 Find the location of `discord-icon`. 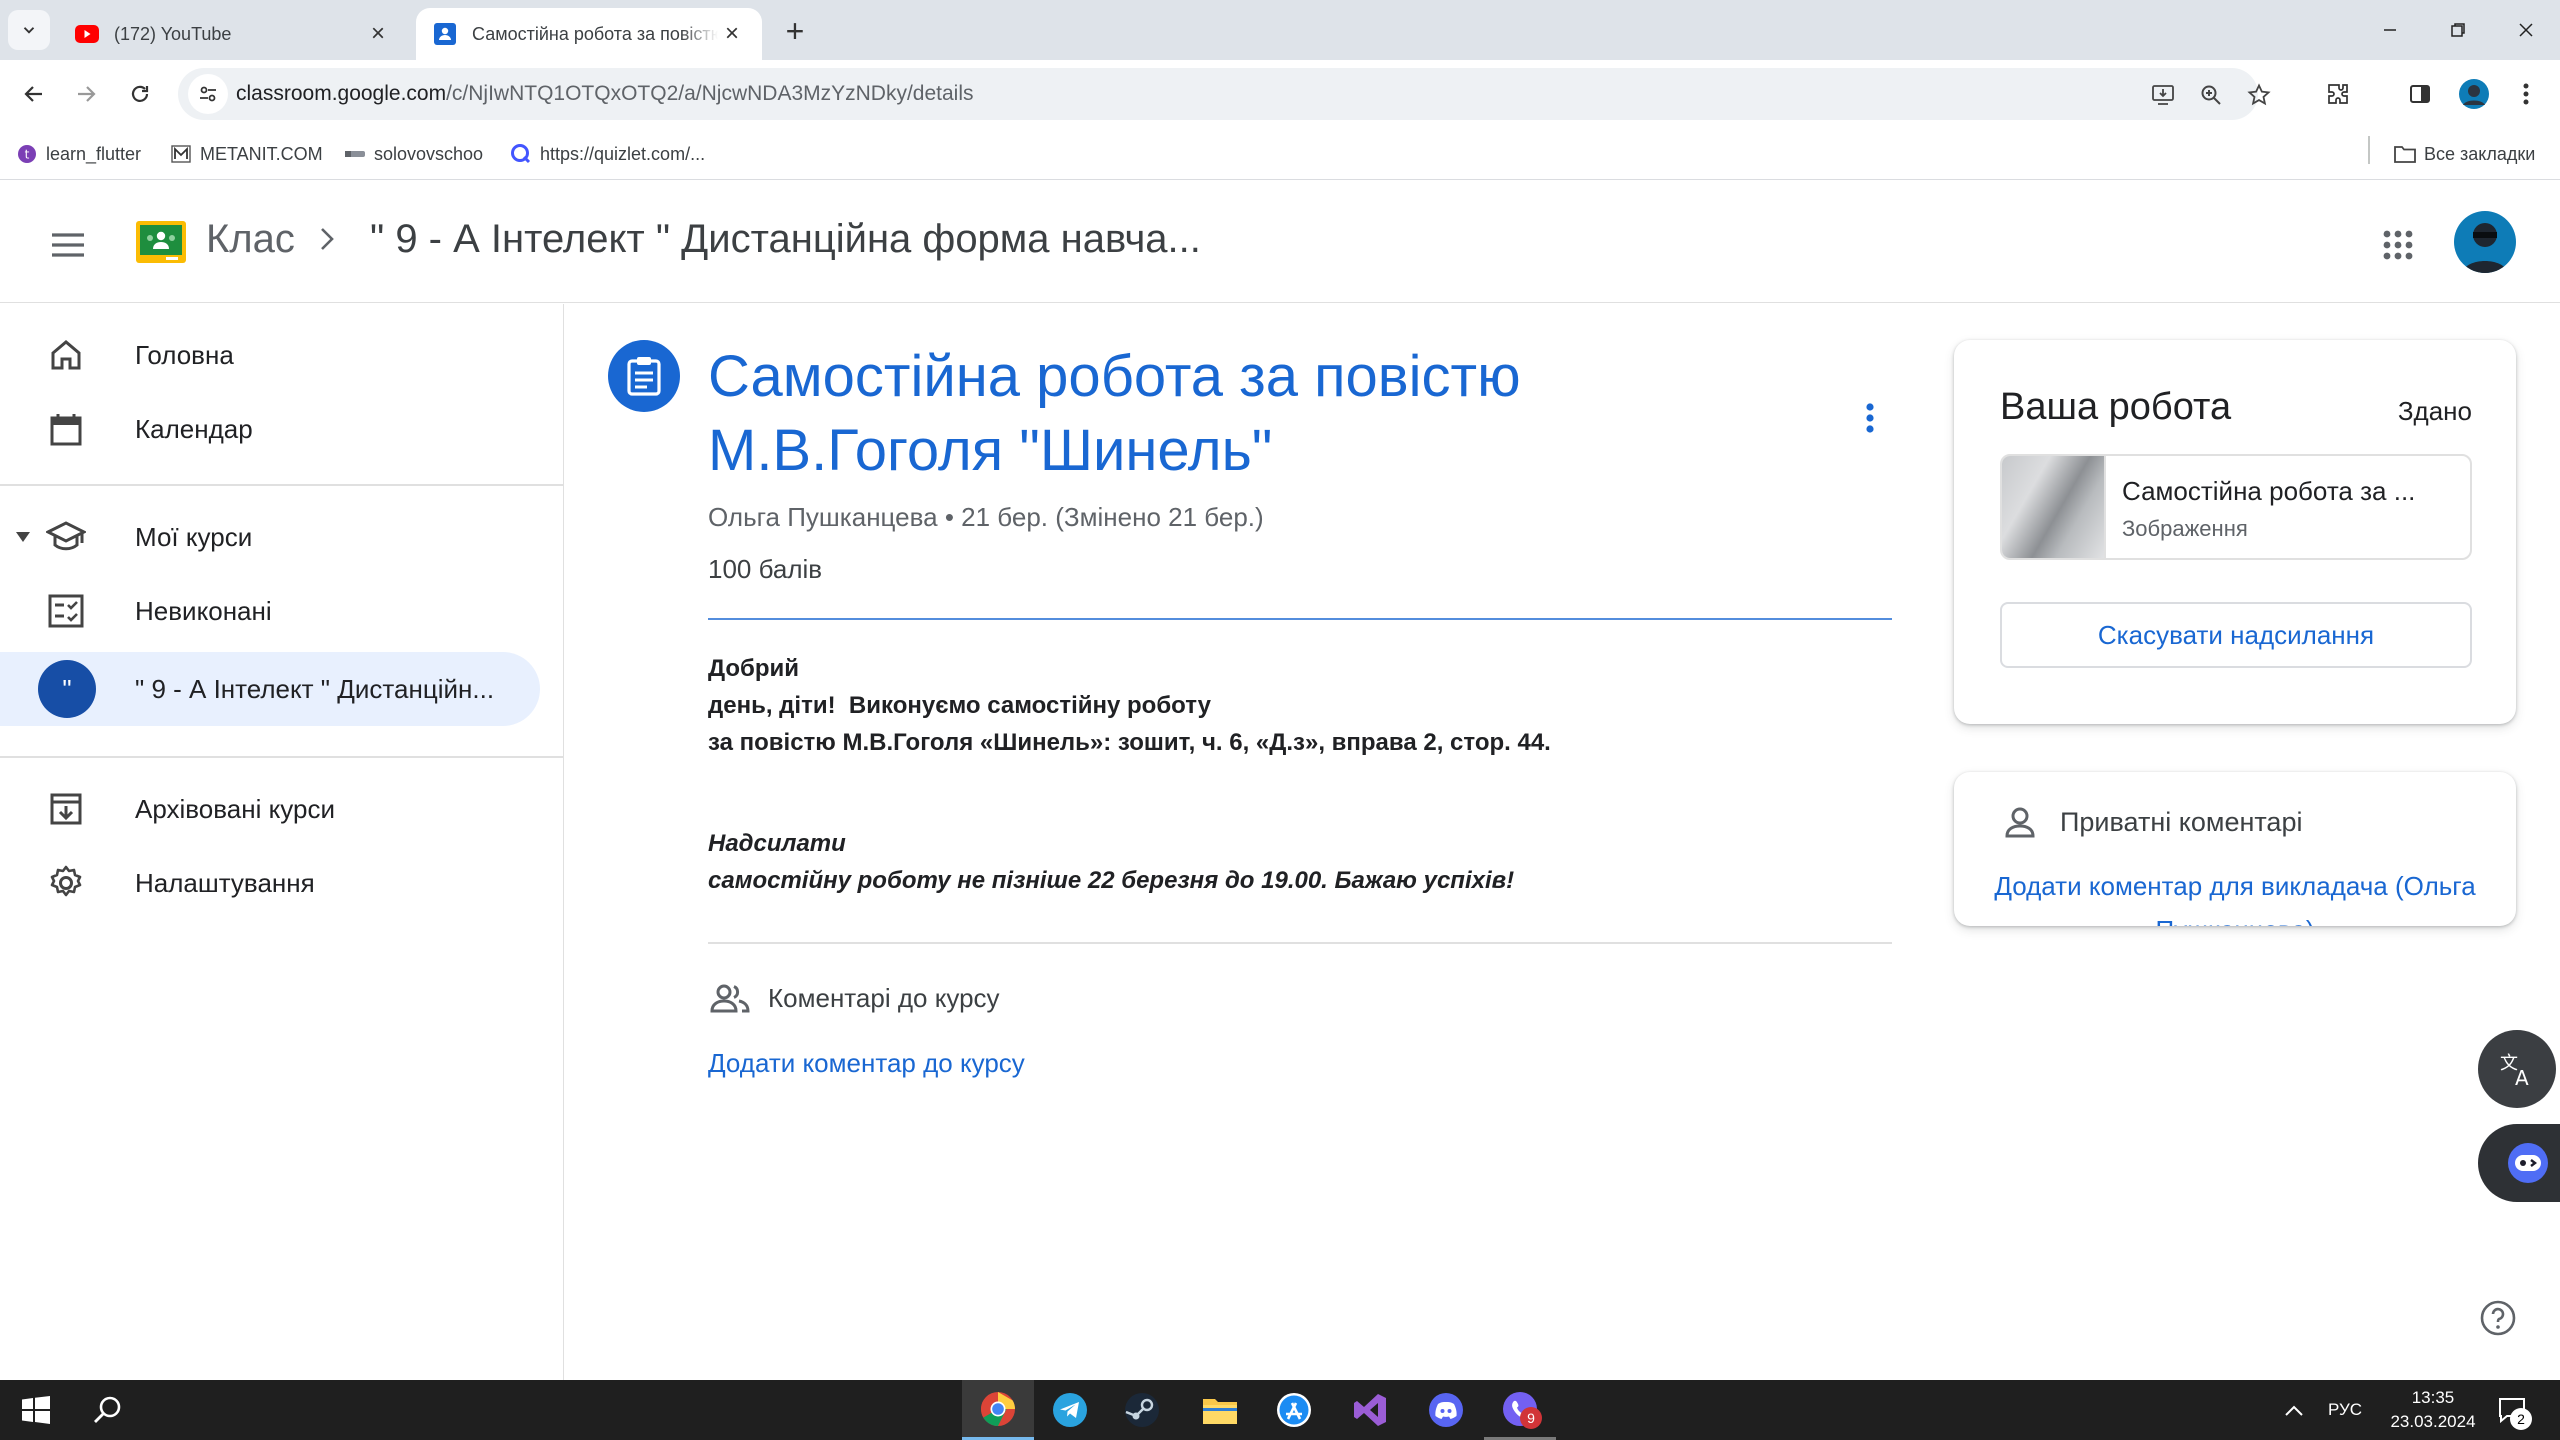

discord-icon is located at coordinates (1446, 1410).